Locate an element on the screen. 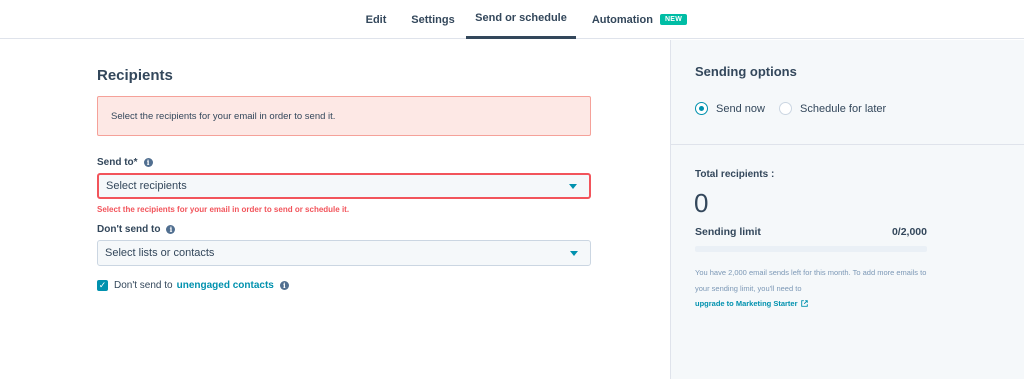  tab-edit-label: Edit is located at coordinates (376, 19).